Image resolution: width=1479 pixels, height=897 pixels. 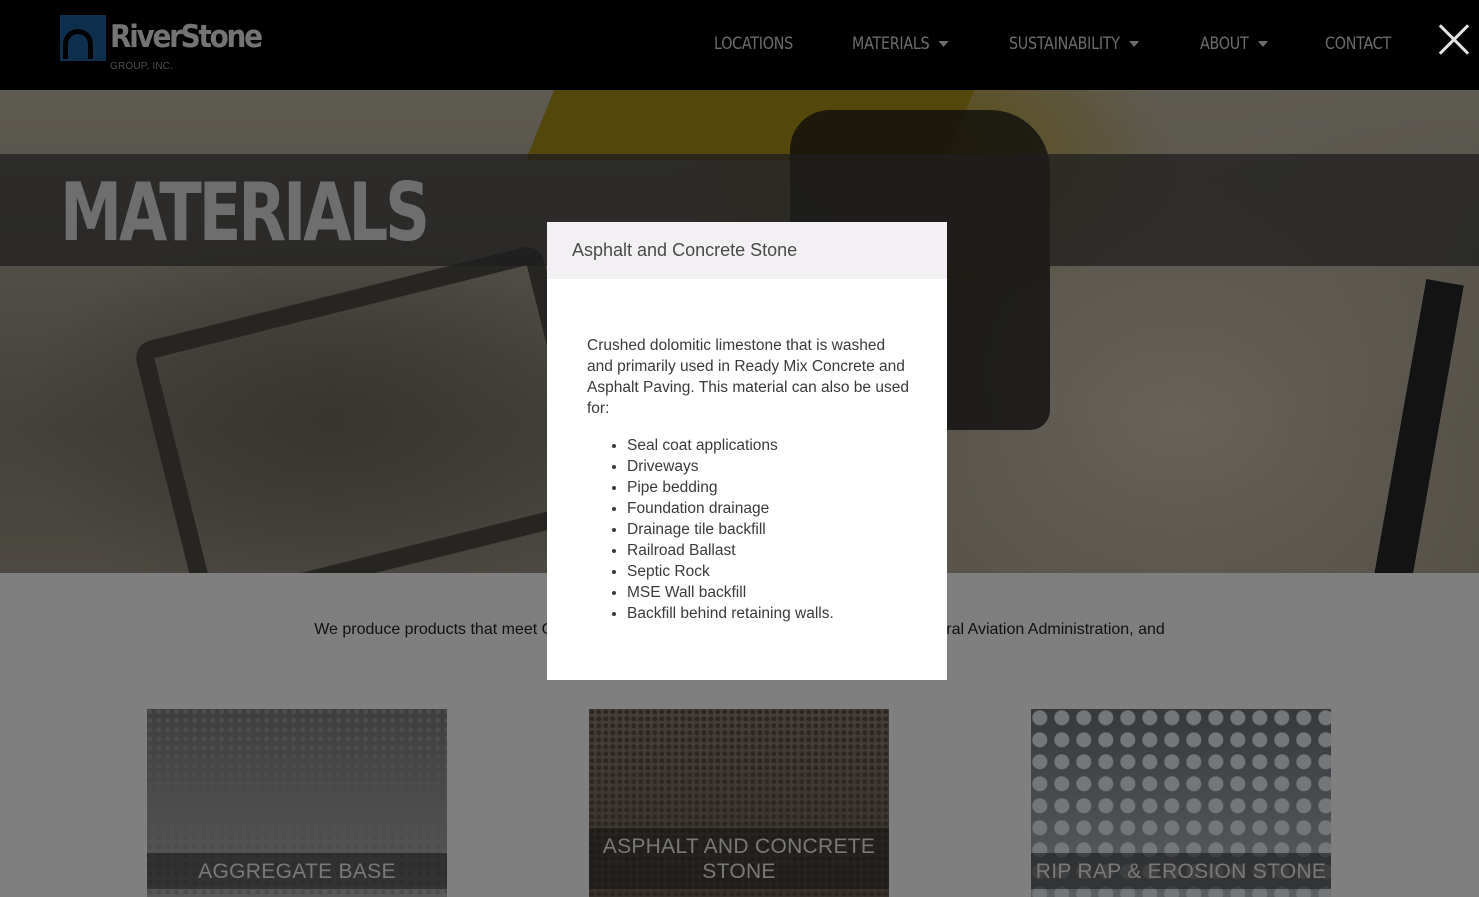 I want to click on list-item: Foundation drainage, so click(x=769, y=508).